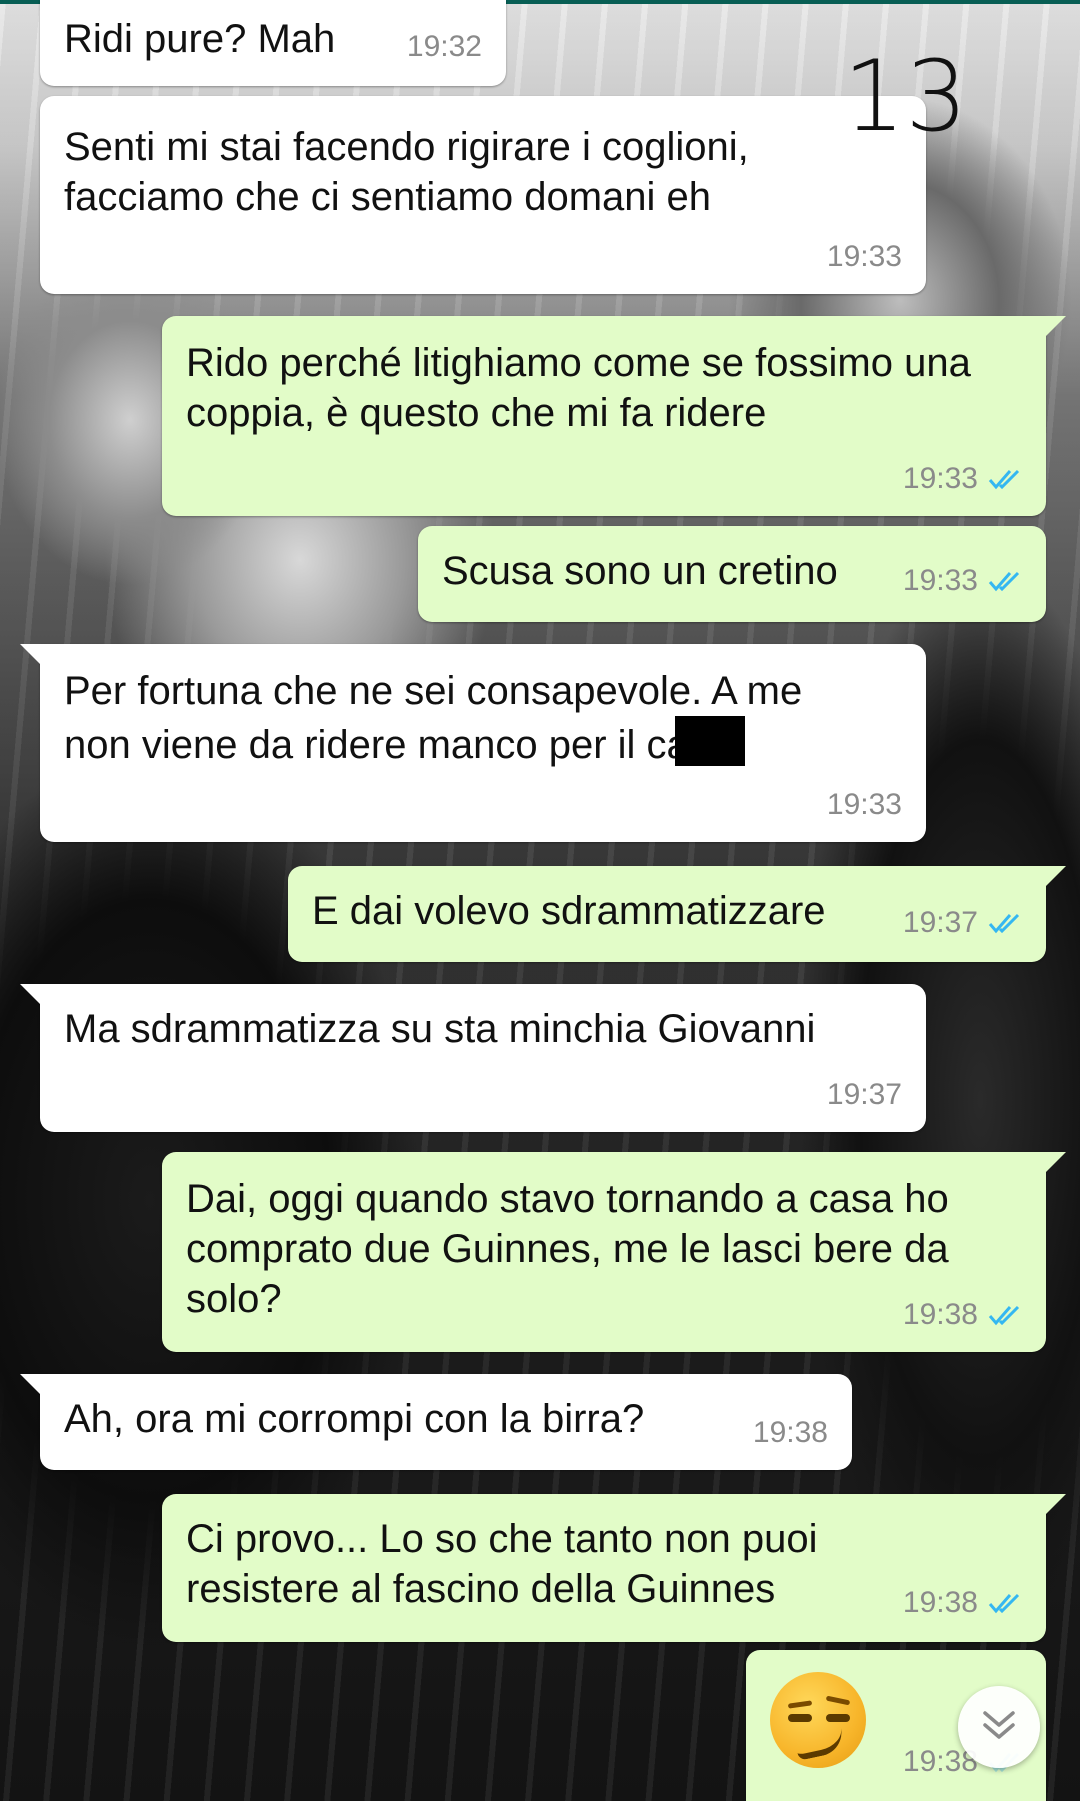  I want to click on message-timestamp: 19:32, so click(444, 46).